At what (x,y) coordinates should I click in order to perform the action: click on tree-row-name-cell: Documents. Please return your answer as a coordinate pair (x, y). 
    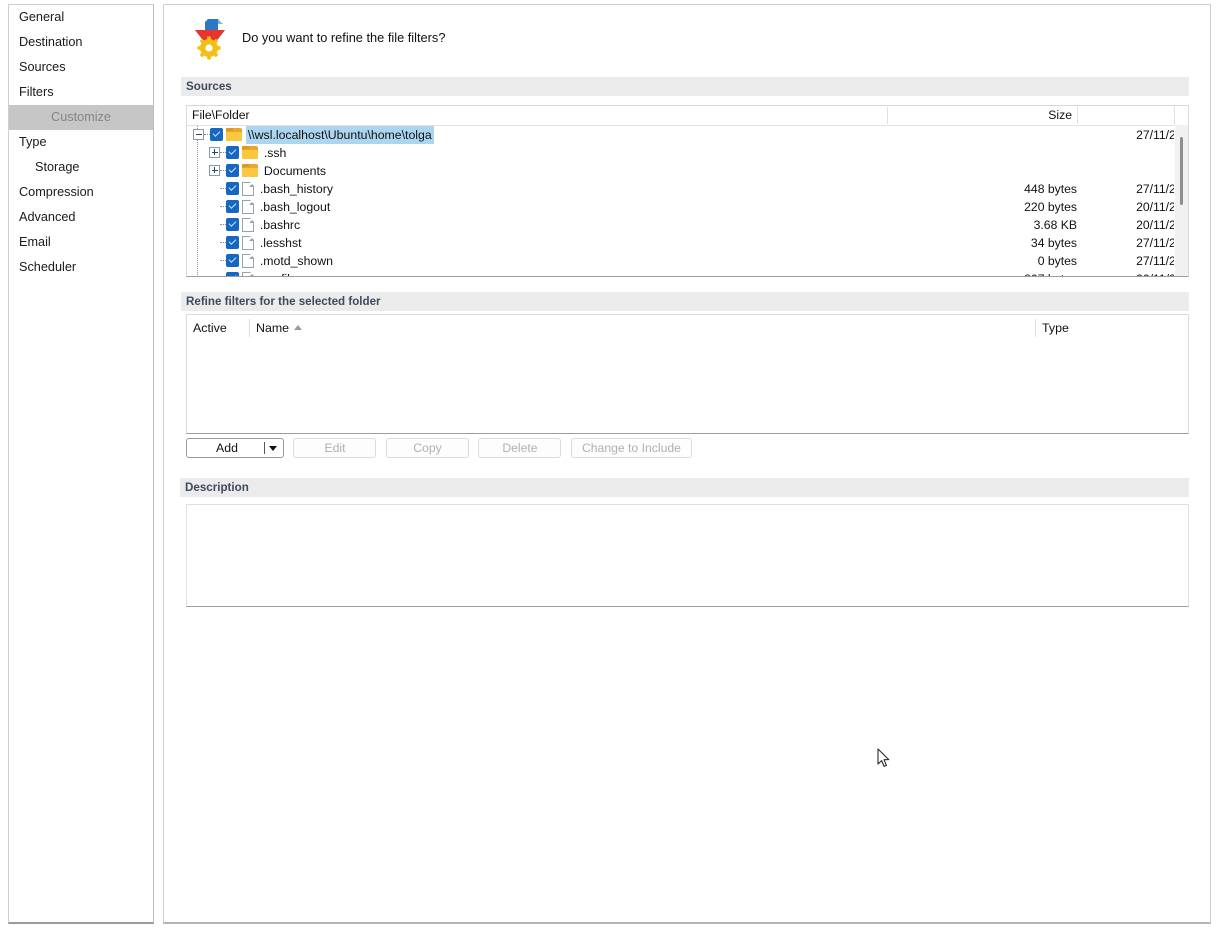
    Looking at the image, I should click on (268, 171).